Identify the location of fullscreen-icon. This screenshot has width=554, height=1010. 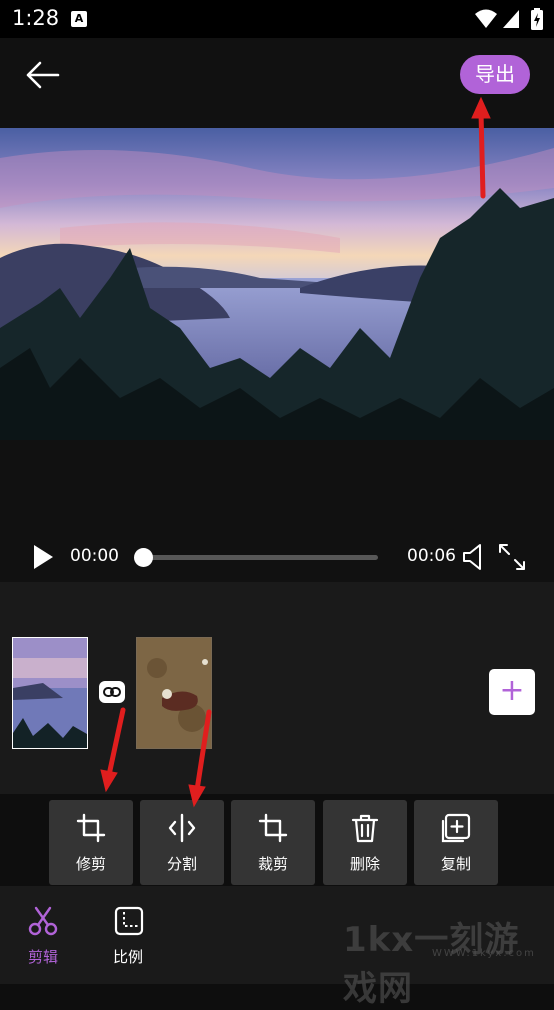
(512, 557).